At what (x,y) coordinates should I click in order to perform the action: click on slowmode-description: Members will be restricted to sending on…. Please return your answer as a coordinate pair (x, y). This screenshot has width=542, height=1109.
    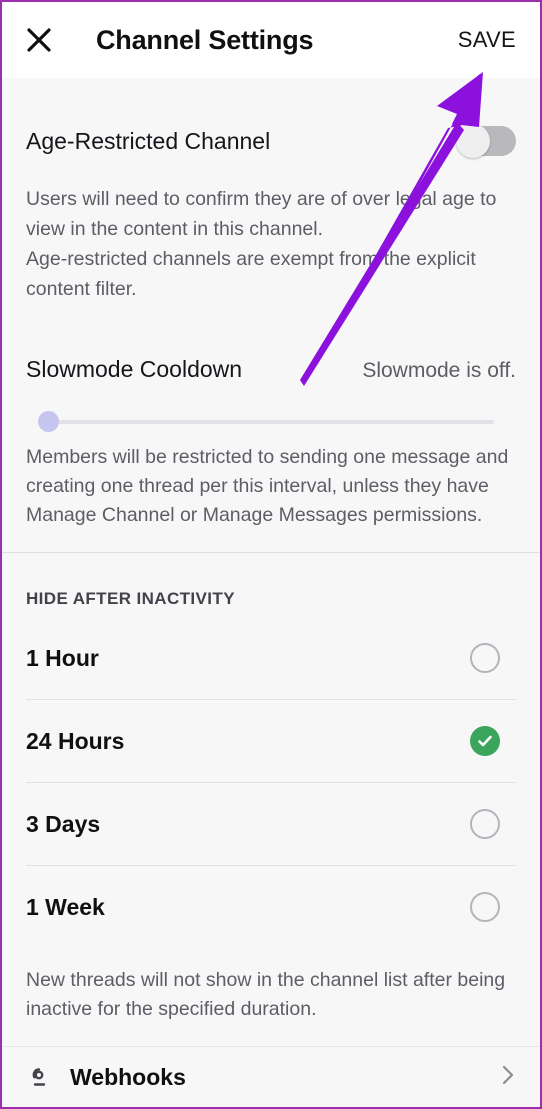
    Looking at the image, I should click on (267, 486).